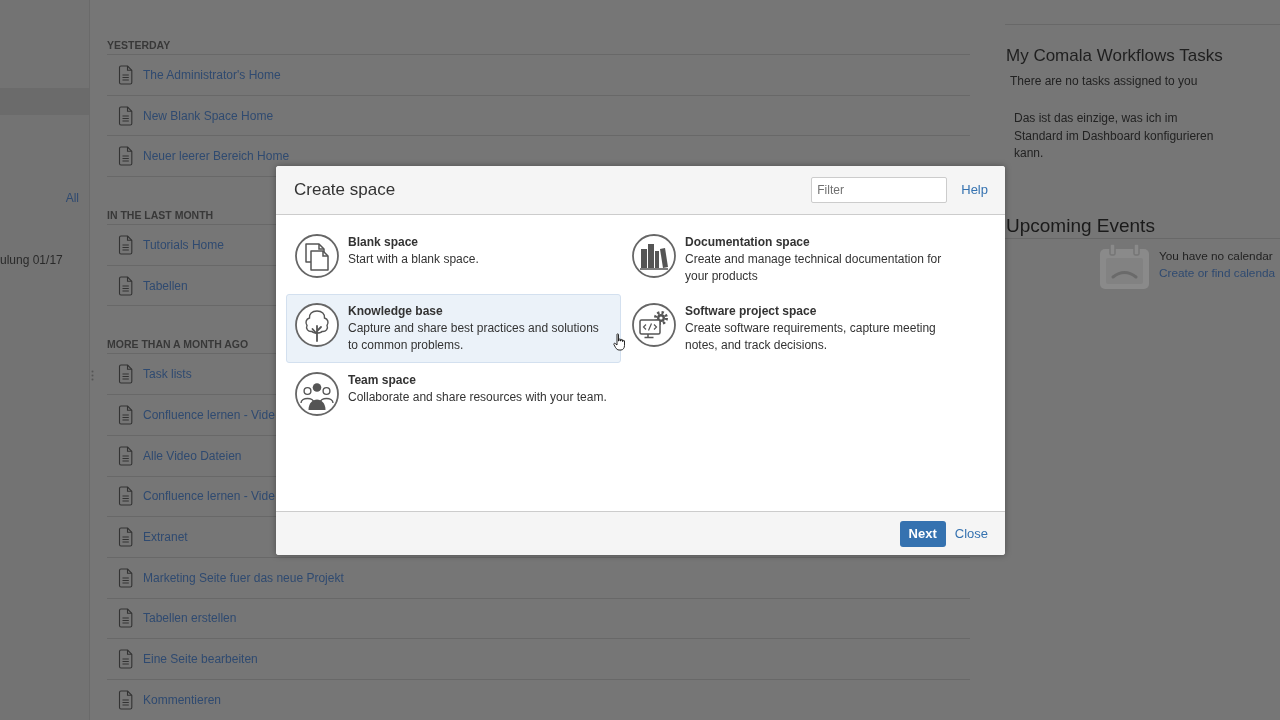 The image size is (1280, 720). What do you see at coordinates (751, 311) in the screenshot?
I see `option-title: Software project space` at bounding box center [751, 311].